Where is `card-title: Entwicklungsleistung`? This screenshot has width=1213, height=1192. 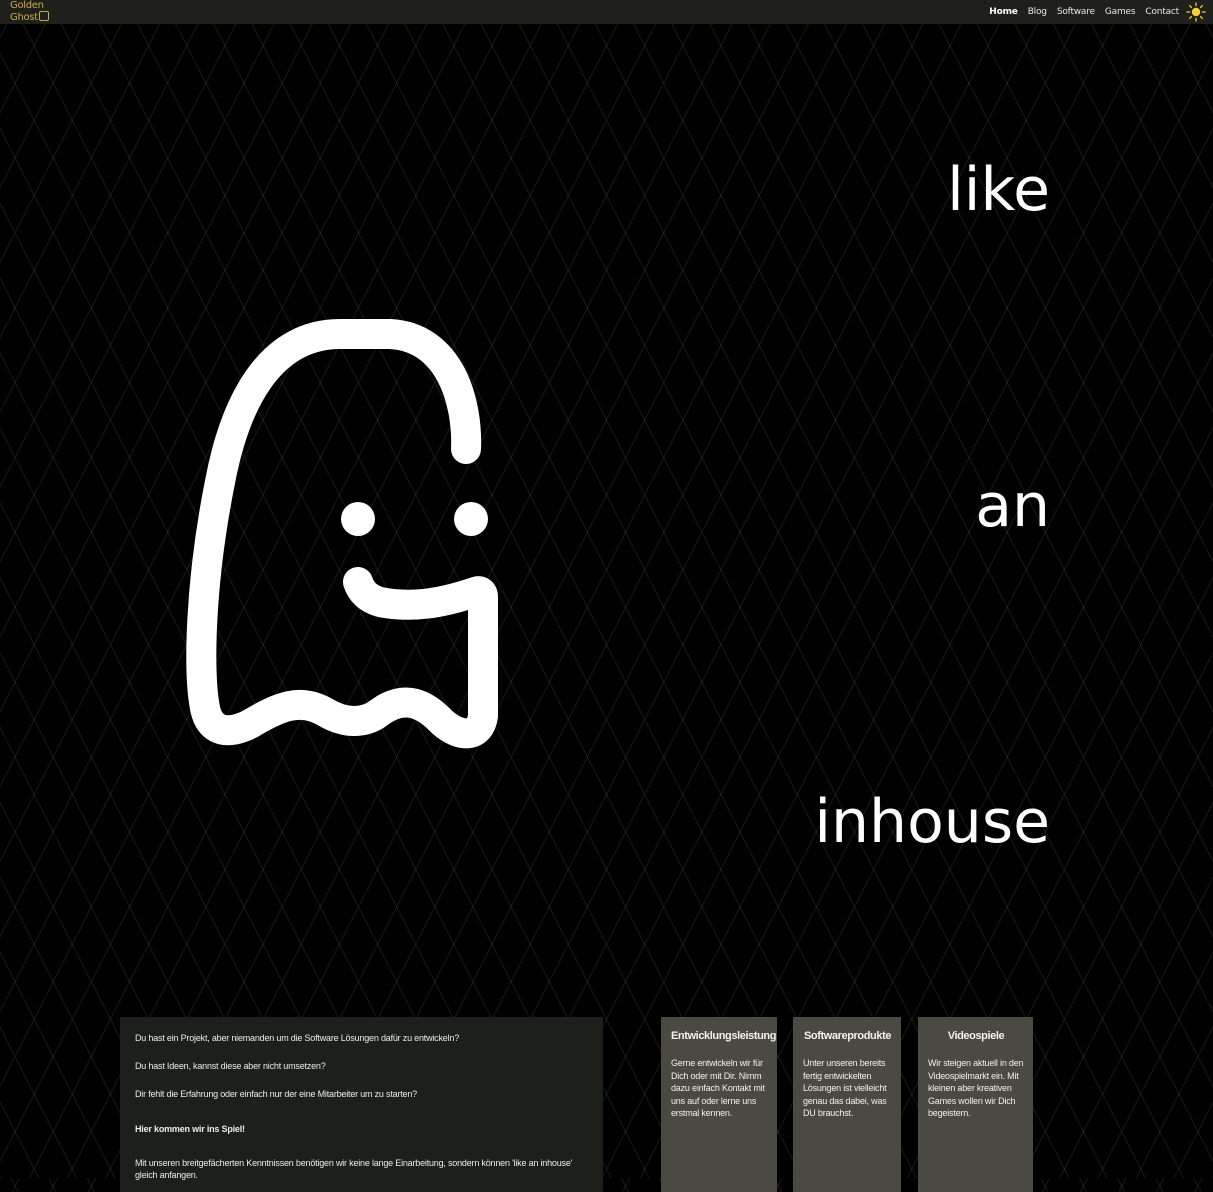 card-title: Entwicklungsleistung is located at coordinates (724, 1036).